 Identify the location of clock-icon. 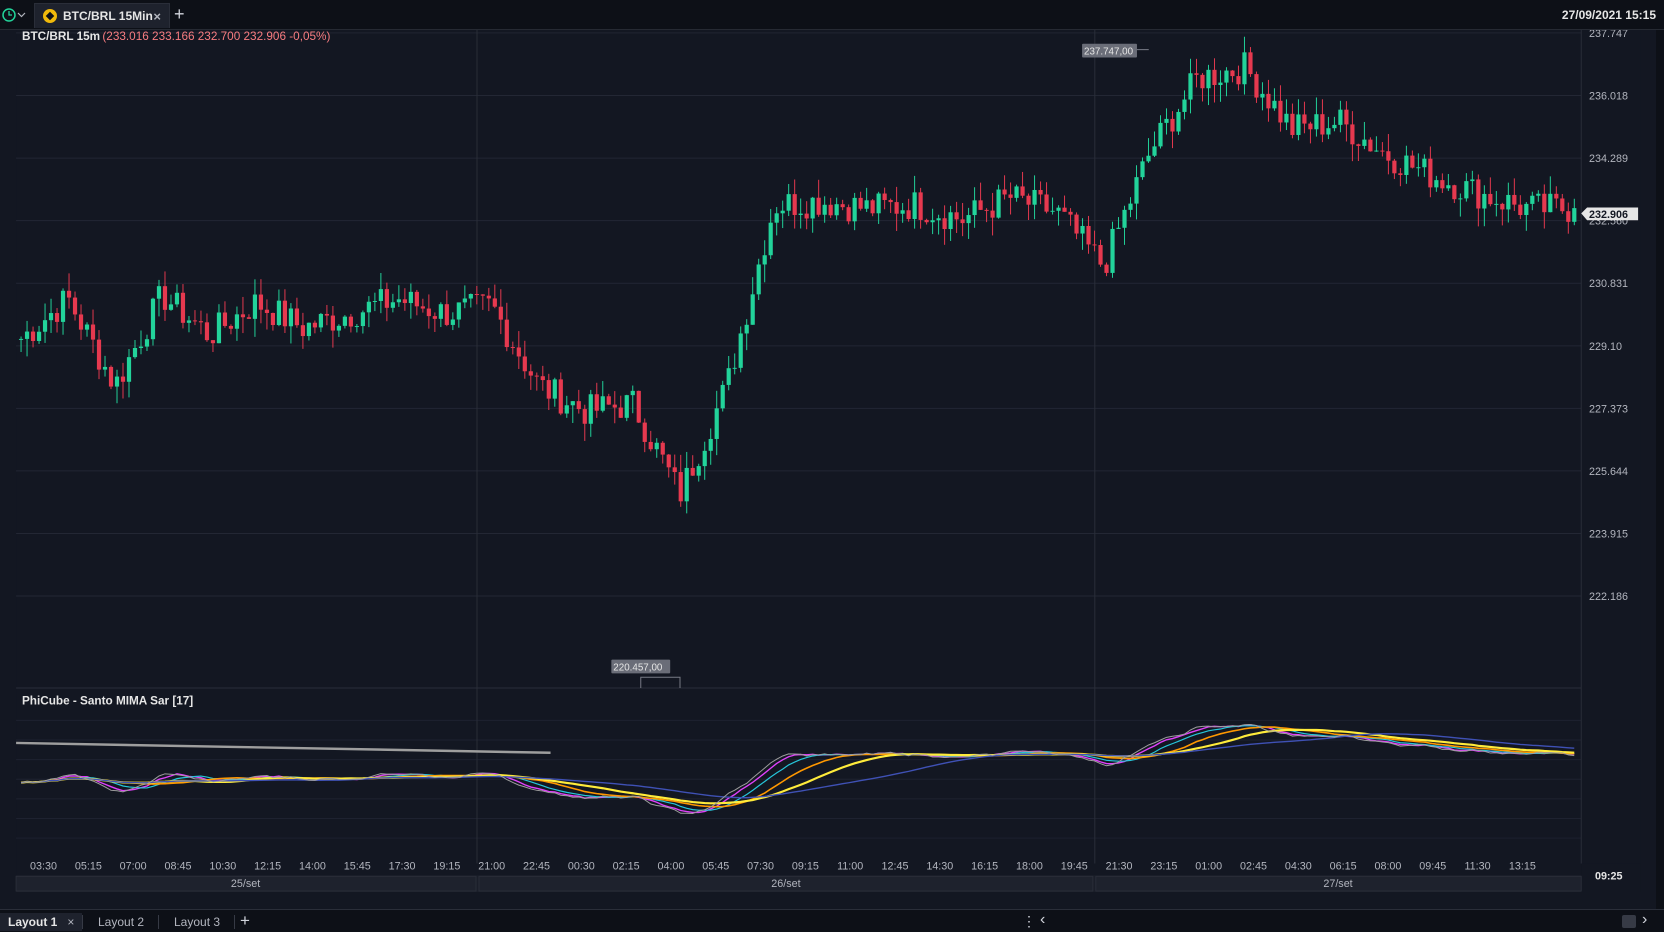
(9, 15).